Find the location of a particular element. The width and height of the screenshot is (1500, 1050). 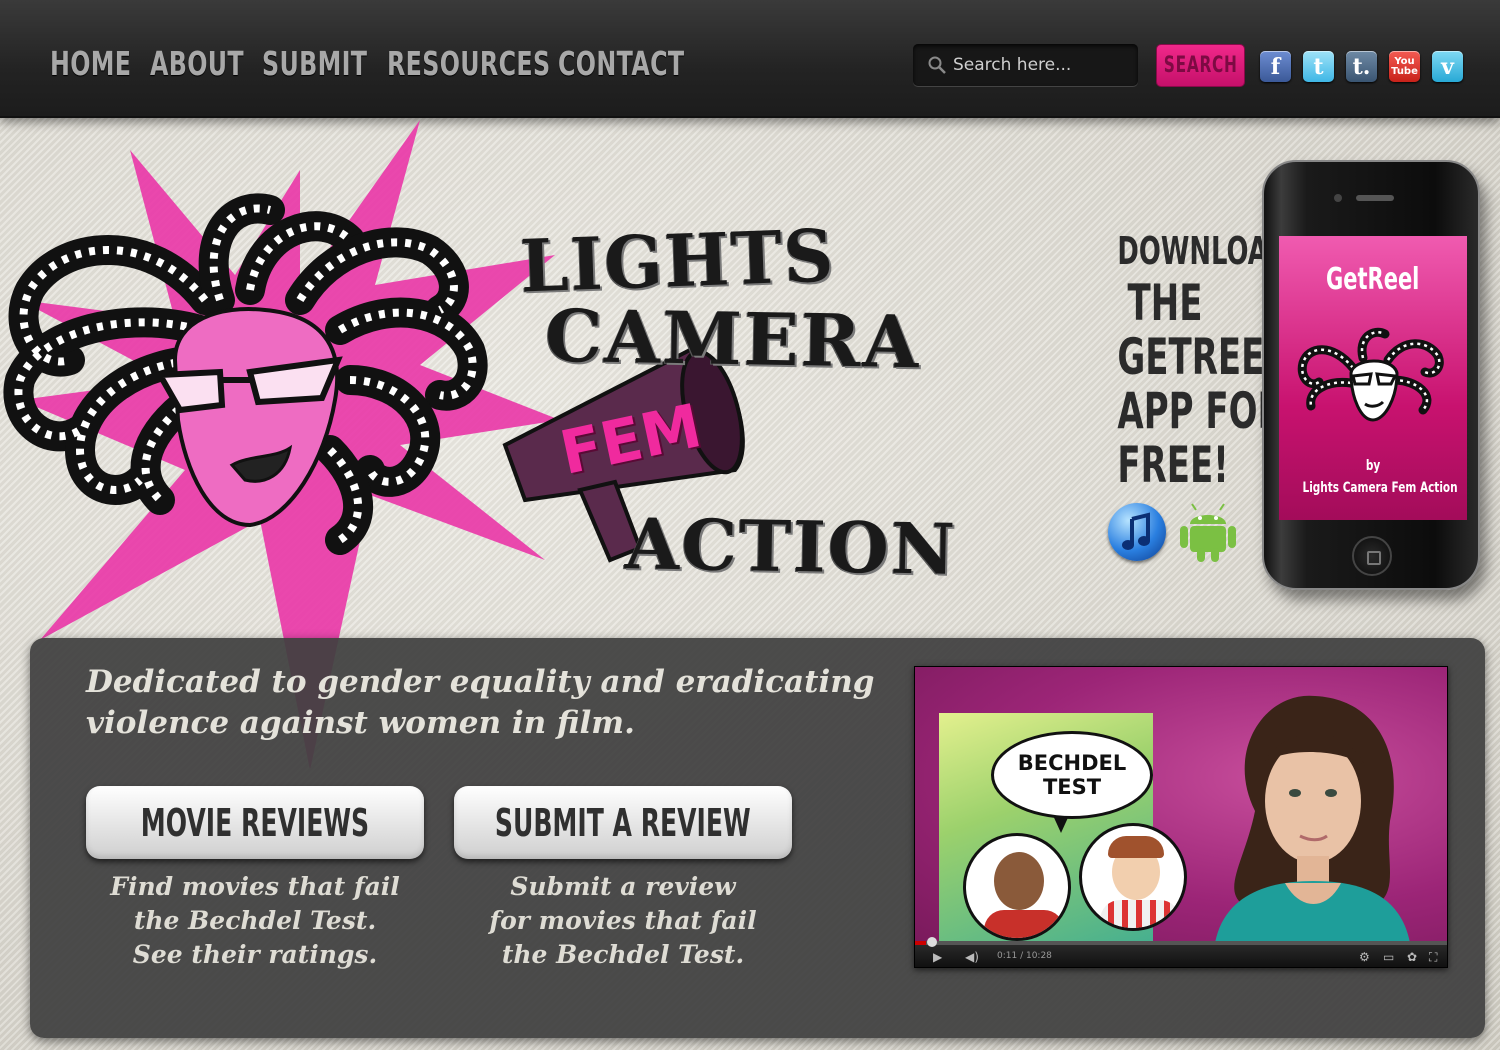

hd-icon: ✿ is located at coordinates (1412, 957).